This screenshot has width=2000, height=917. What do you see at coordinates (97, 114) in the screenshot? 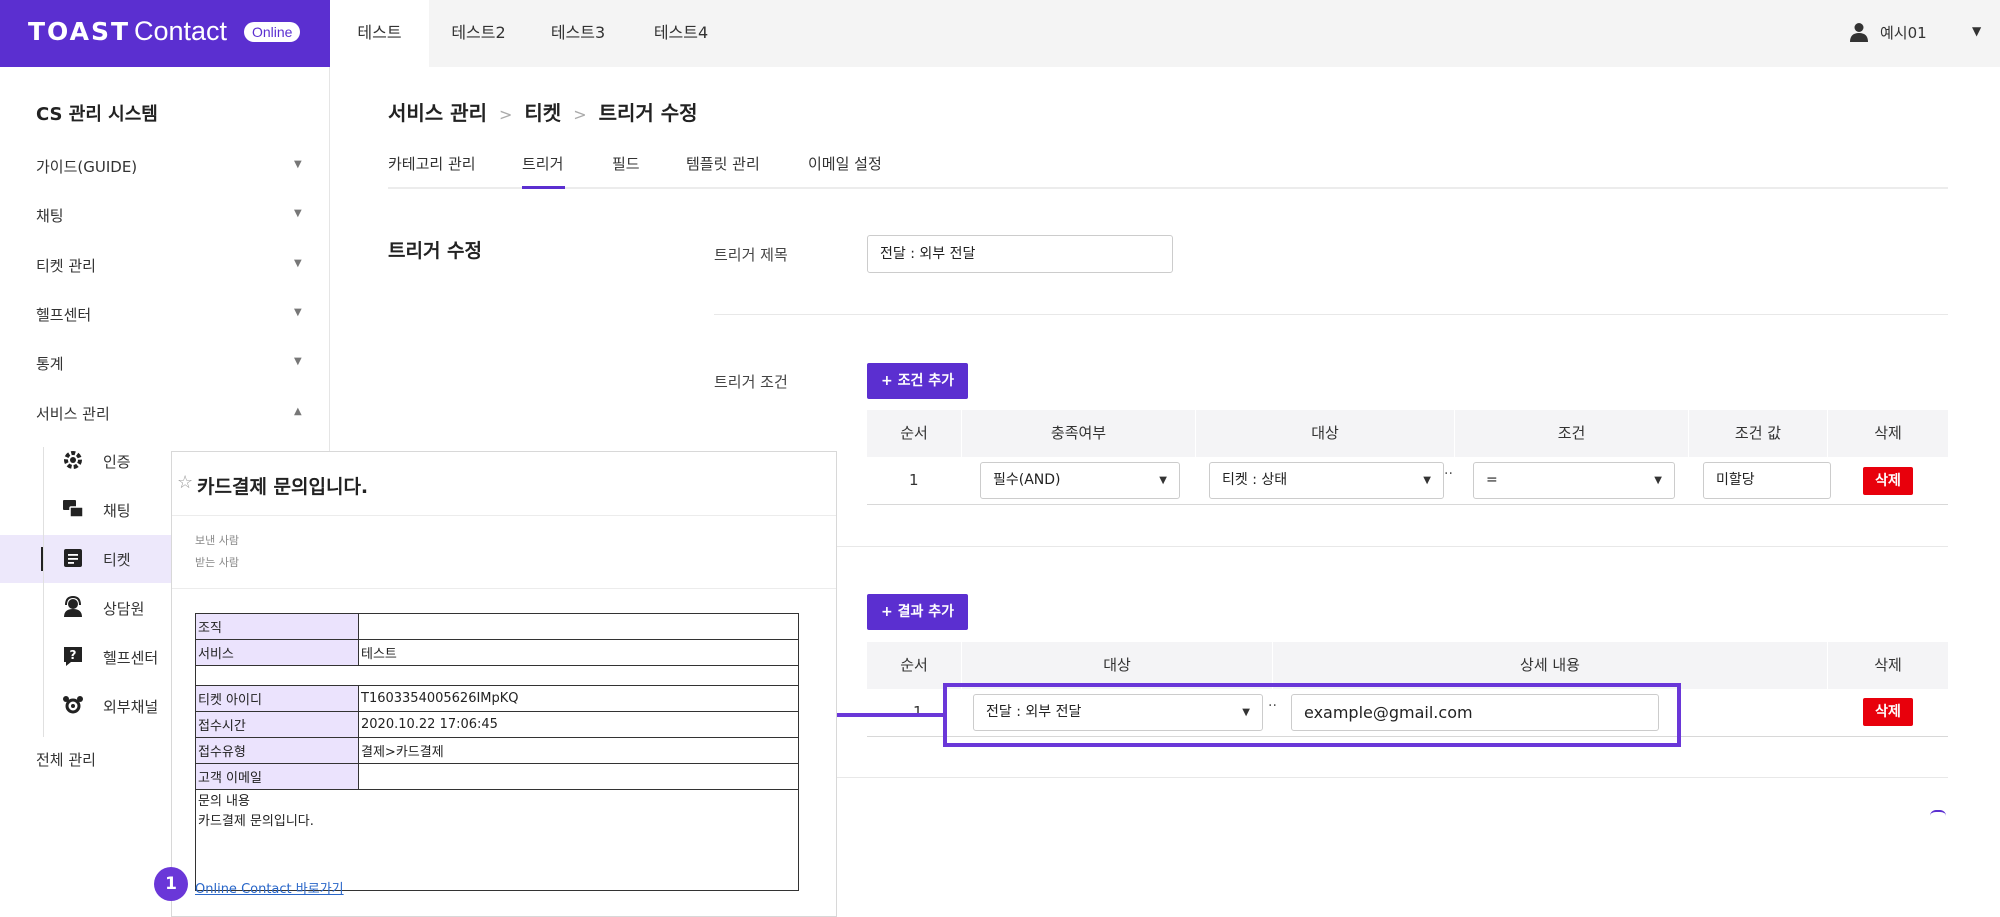
I see `sidebar-title: CS 관리 시스템` at bounding box center [97, 114].